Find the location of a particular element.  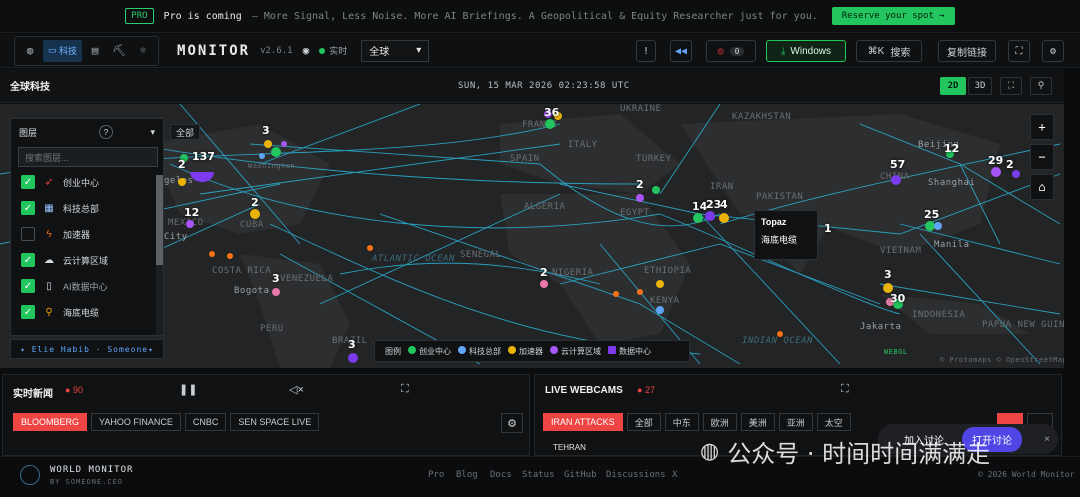

tab-europe: 欧洲 is located at coordinates (719, 422).